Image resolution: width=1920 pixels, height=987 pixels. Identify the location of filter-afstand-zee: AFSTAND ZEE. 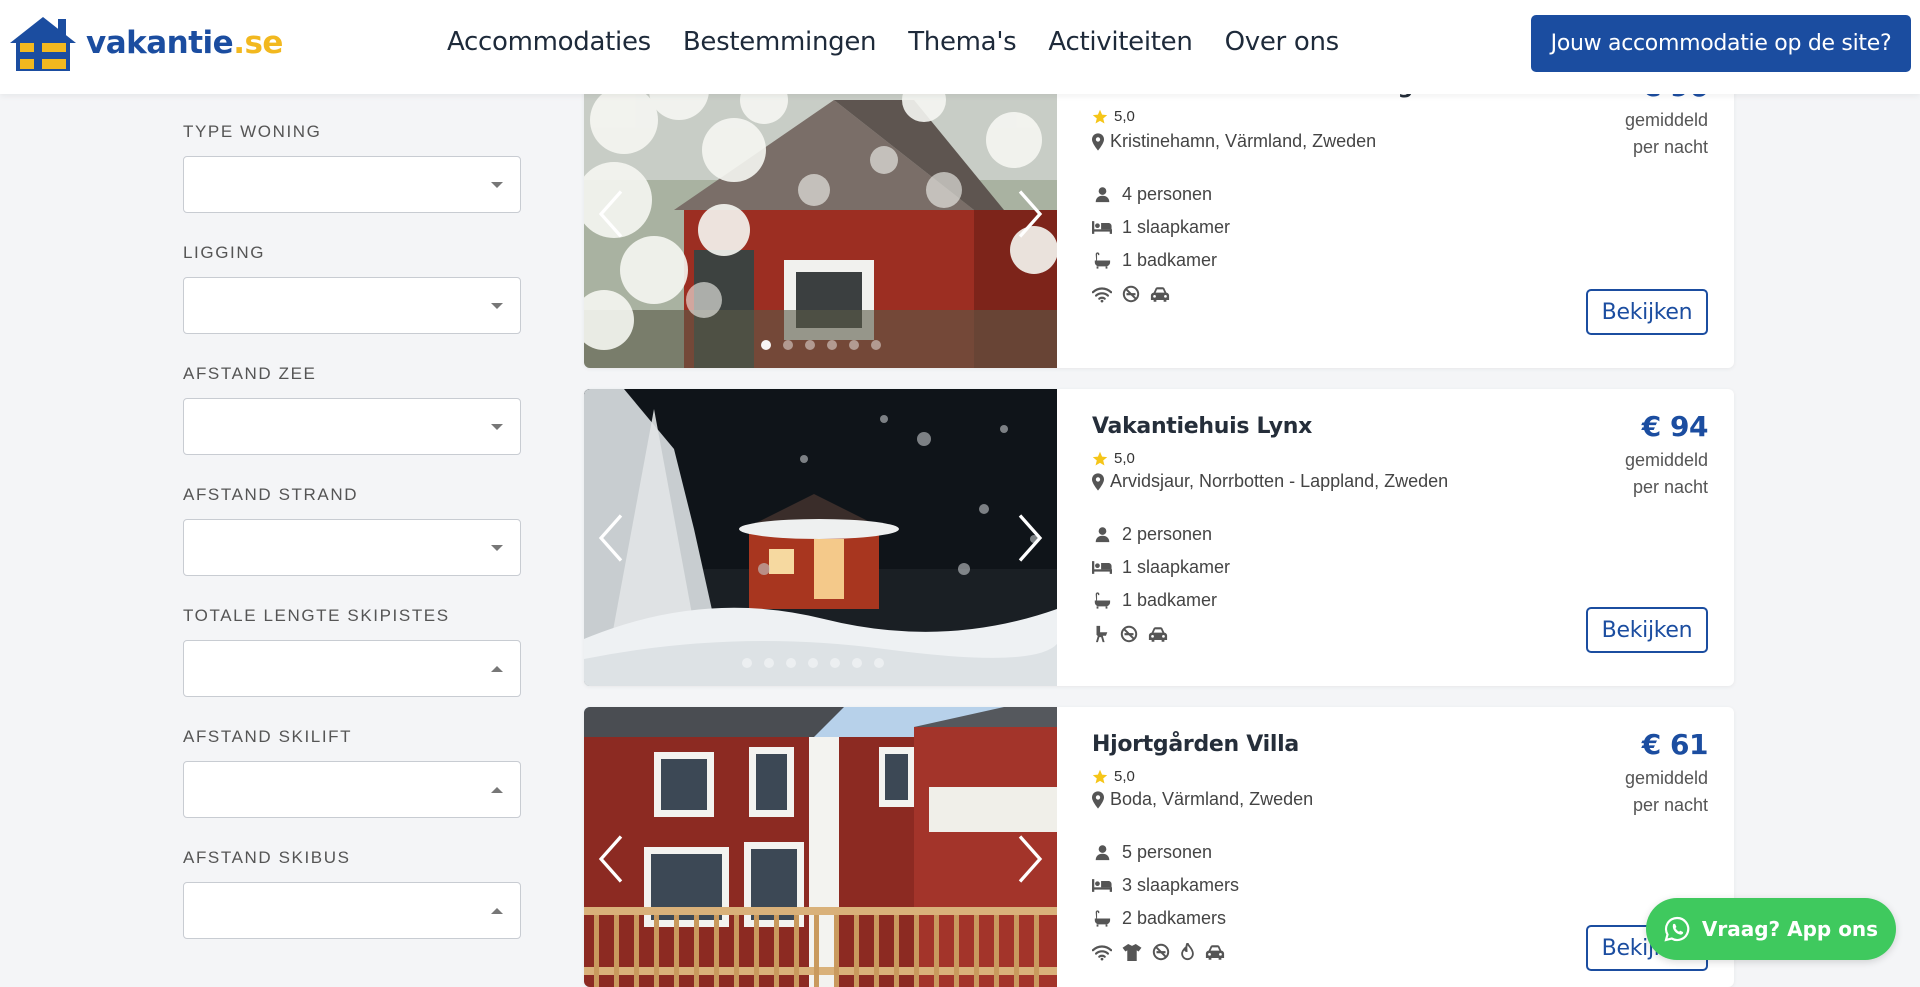
(353, 396).